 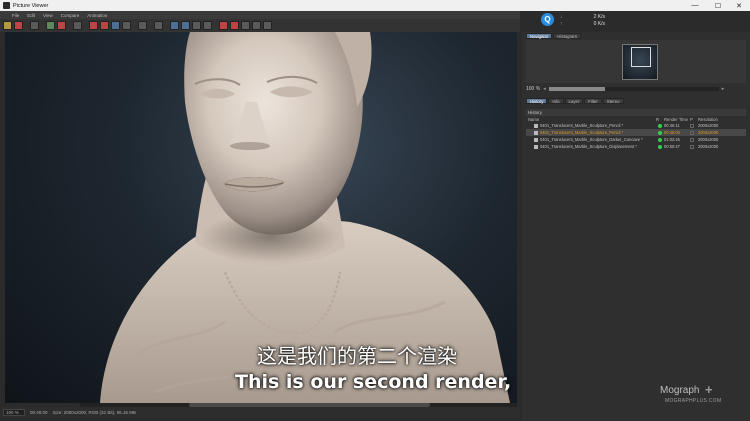 I want to click on maximize-button: ☐, so click(x=718, y=5).